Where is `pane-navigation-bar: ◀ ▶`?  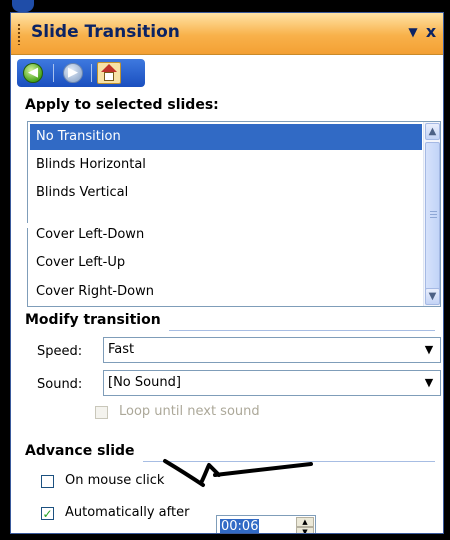 pane-navigation-bar: ◀ ▶ is located at coordinates (81, 73).